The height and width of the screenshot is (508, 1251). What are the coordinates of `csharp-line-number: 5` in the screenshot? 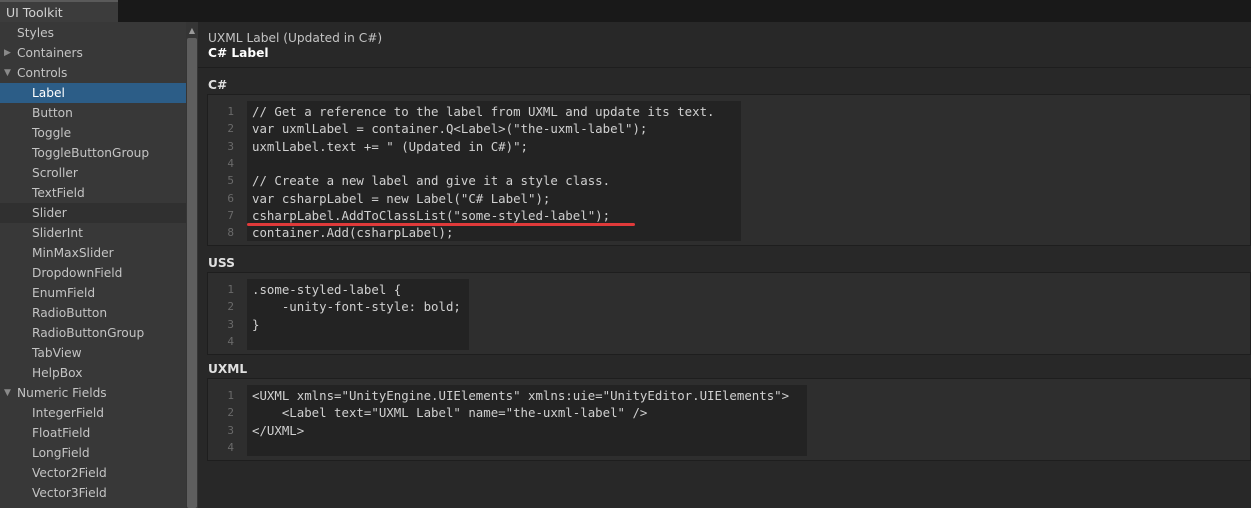 It's located at (230, 181).